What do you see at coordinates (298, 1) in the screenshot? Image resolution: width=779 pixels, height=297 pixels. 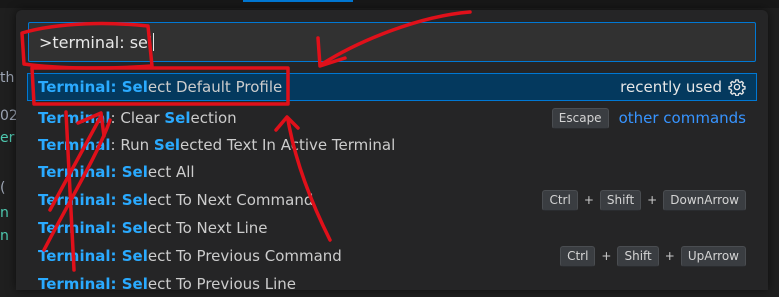 I see `active-tab-indicator` at bounding box center [298, 1].